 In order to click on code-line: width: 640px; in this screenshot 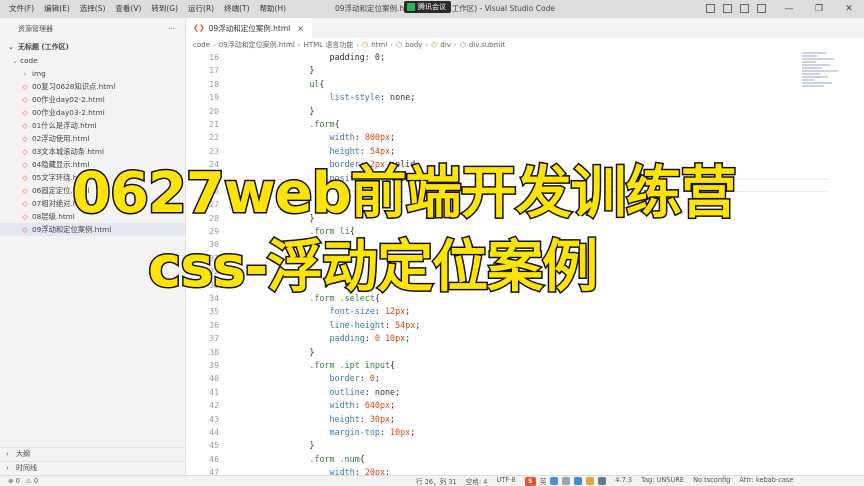, I will do `click(549, 405)`.